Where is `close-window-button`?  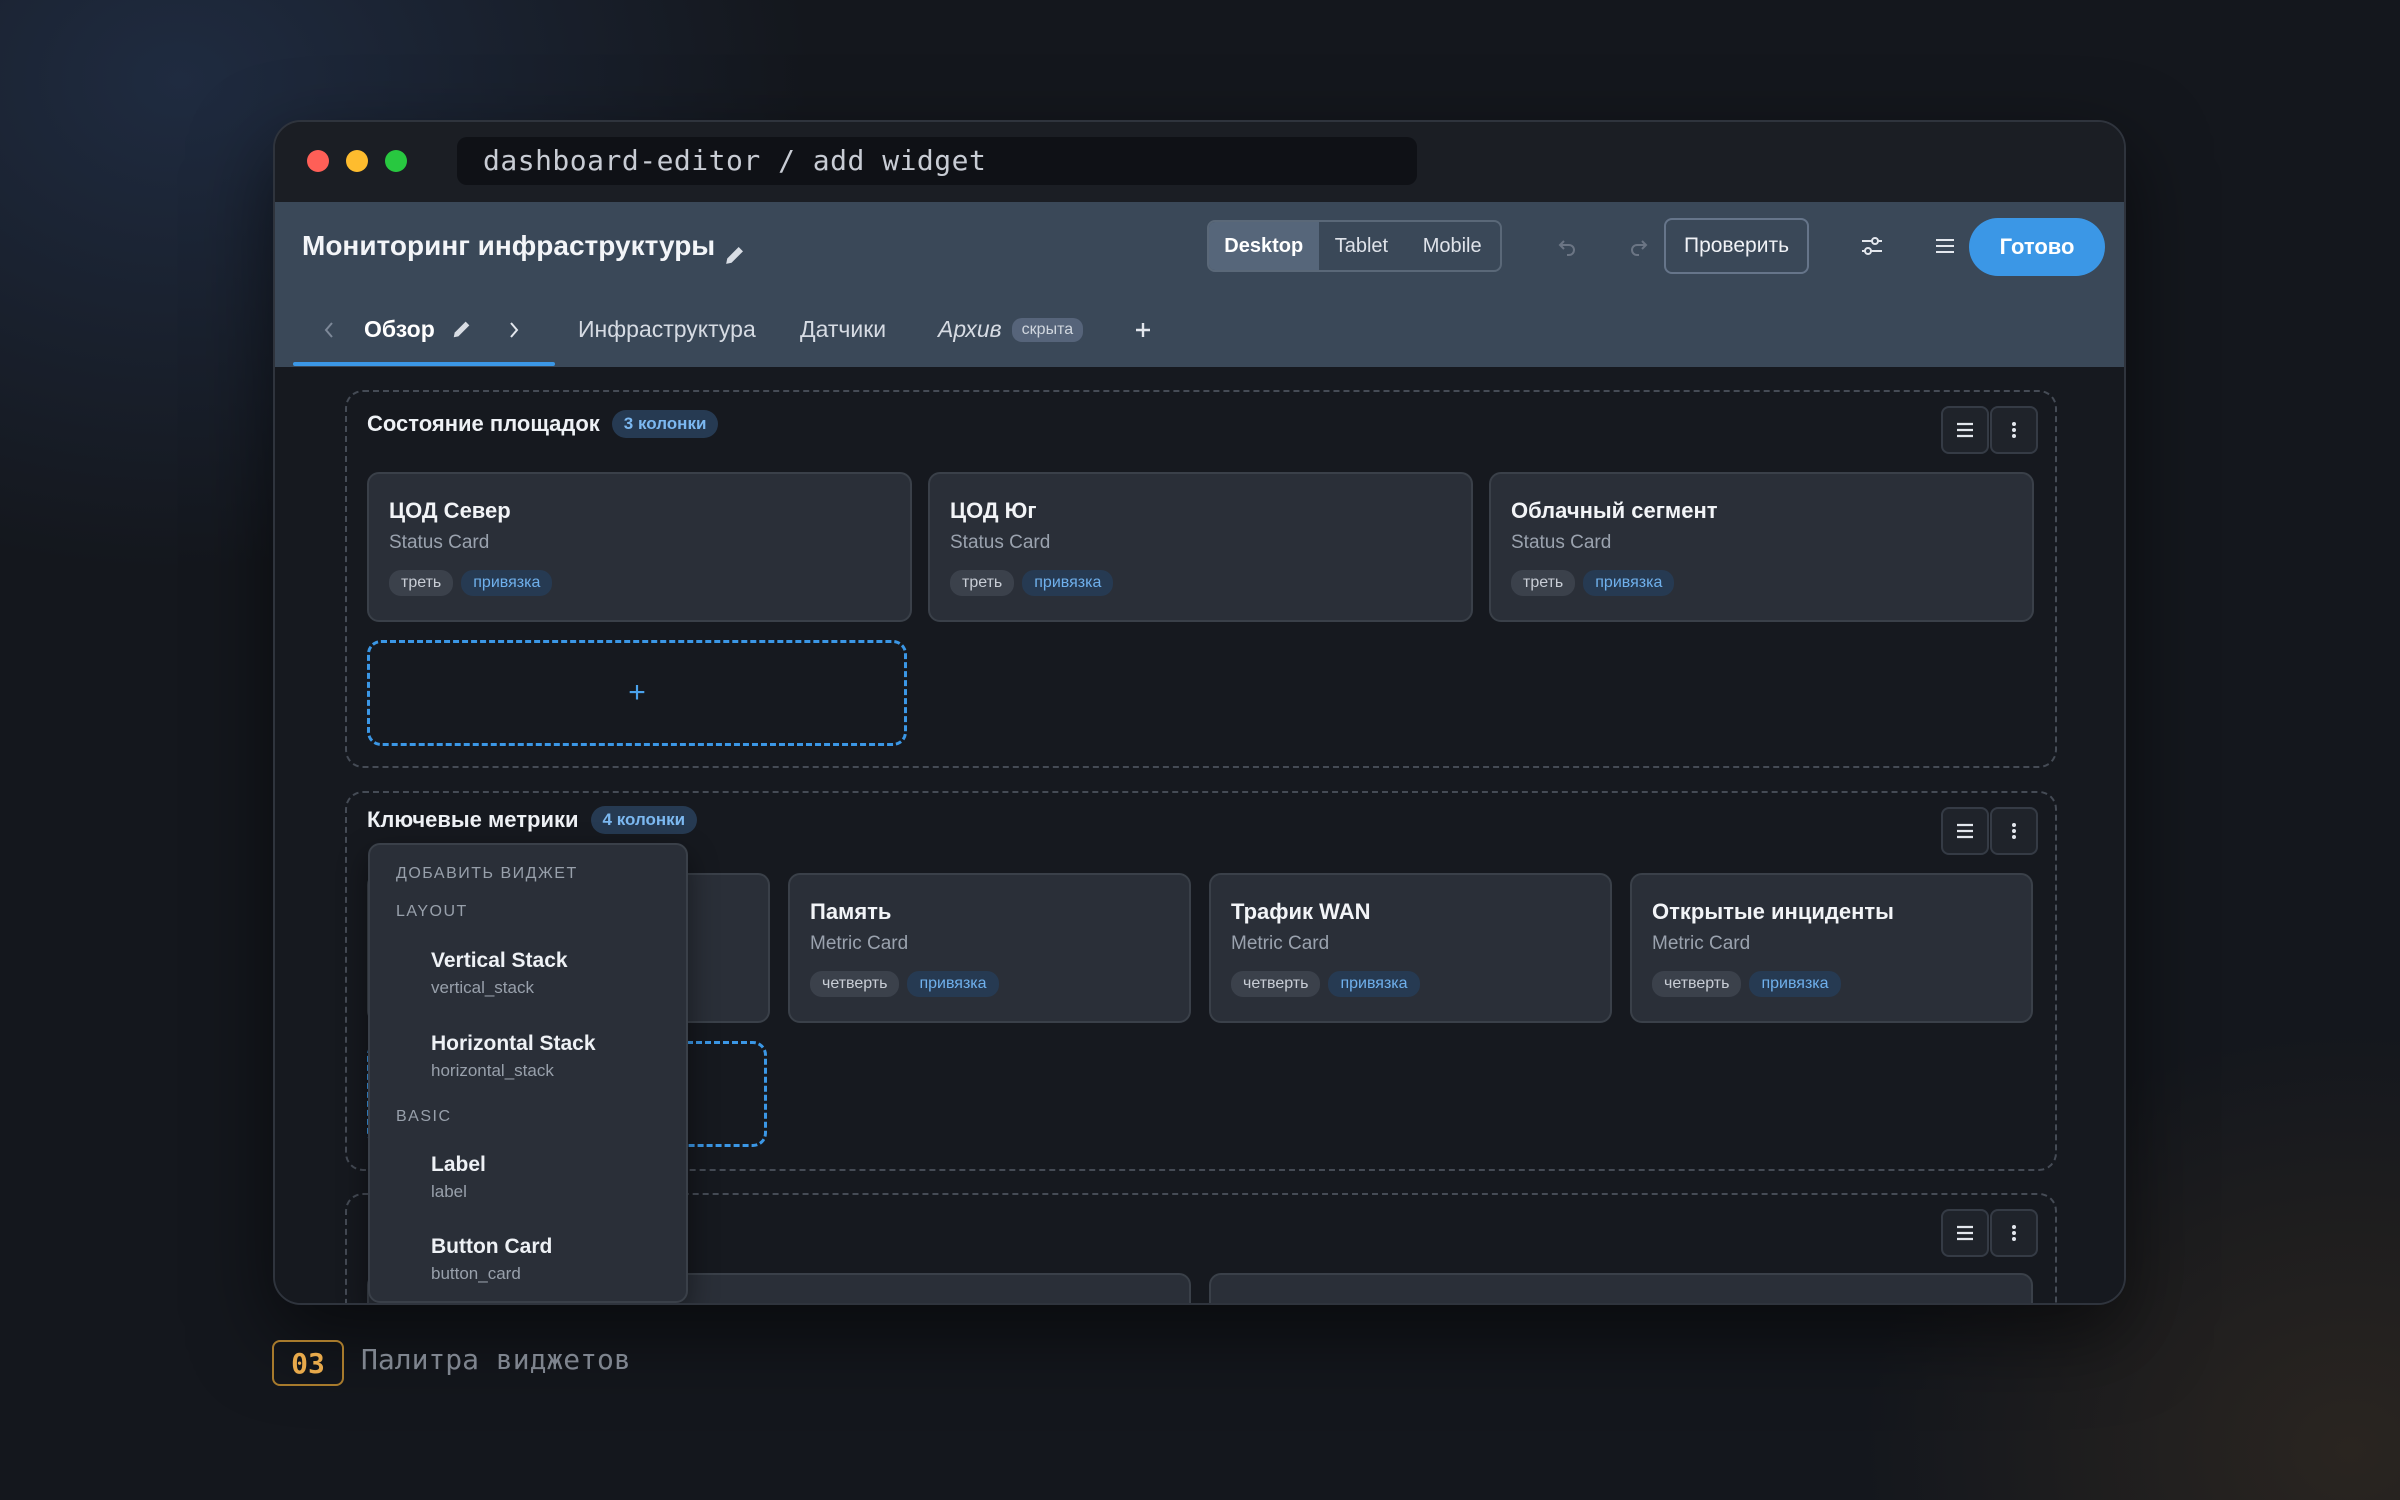
close-window-button is located at coordinates (318, 161).